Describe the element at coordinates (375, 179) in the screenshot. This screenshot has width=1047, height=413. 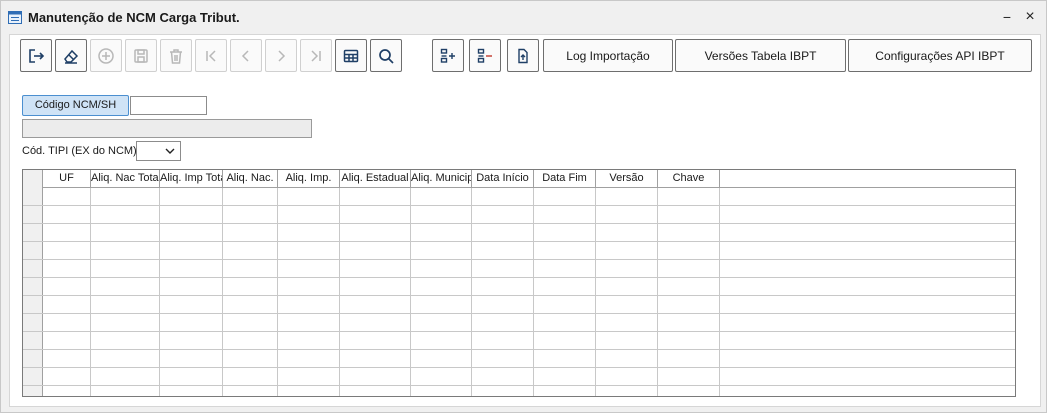
I see `column-header: Aliq. Estadual` at that location.